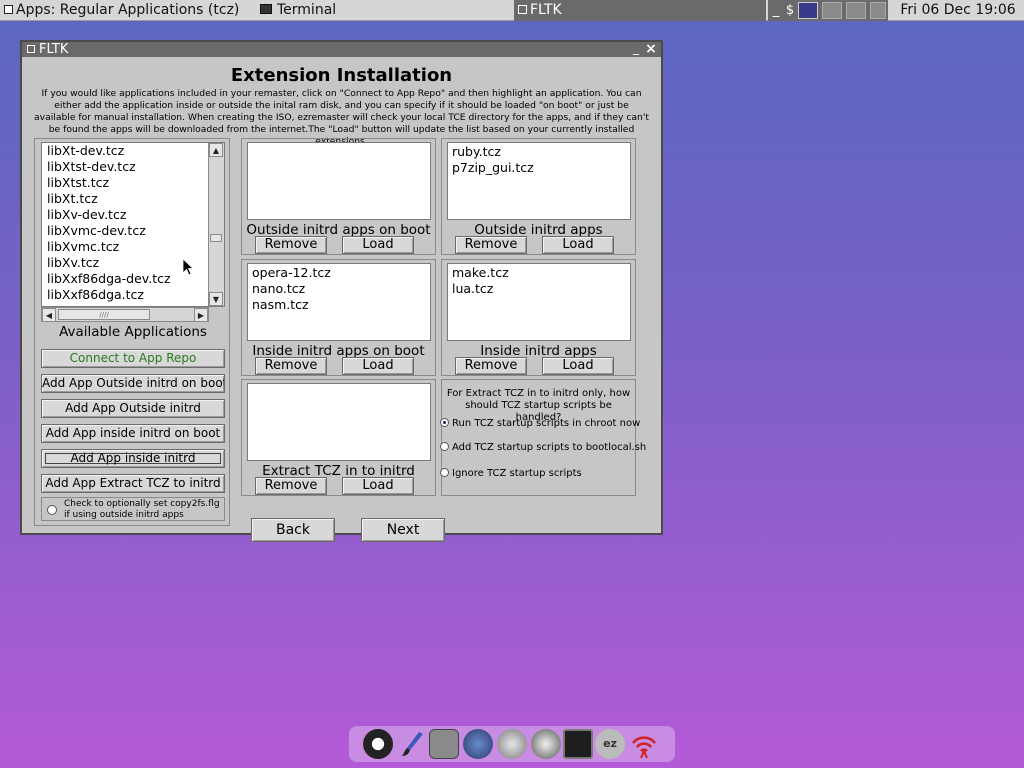 Image resolution: width=1024 pixels, height=768 pixels. What do you see at coordinates (539, 152) in the screenshot?
I see `list-item: ruby.tcz` at bounding box center [539, 152].